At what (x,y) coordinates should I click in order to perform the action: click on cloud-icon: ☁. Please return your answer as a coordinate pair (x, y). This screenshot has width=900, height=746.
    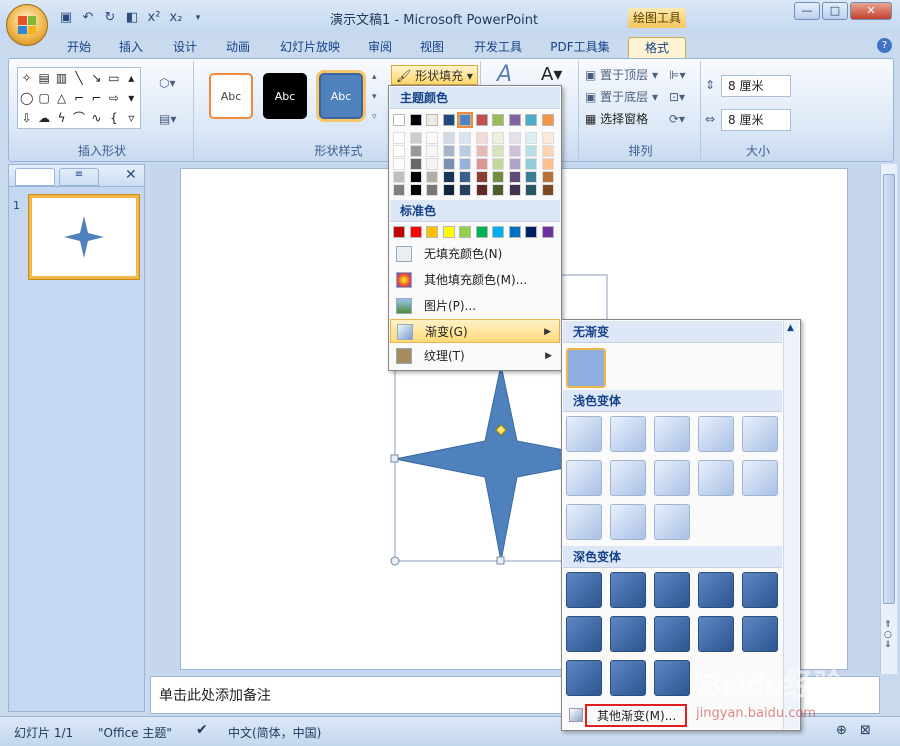
    Looking at the image, I should click on (43, 118).